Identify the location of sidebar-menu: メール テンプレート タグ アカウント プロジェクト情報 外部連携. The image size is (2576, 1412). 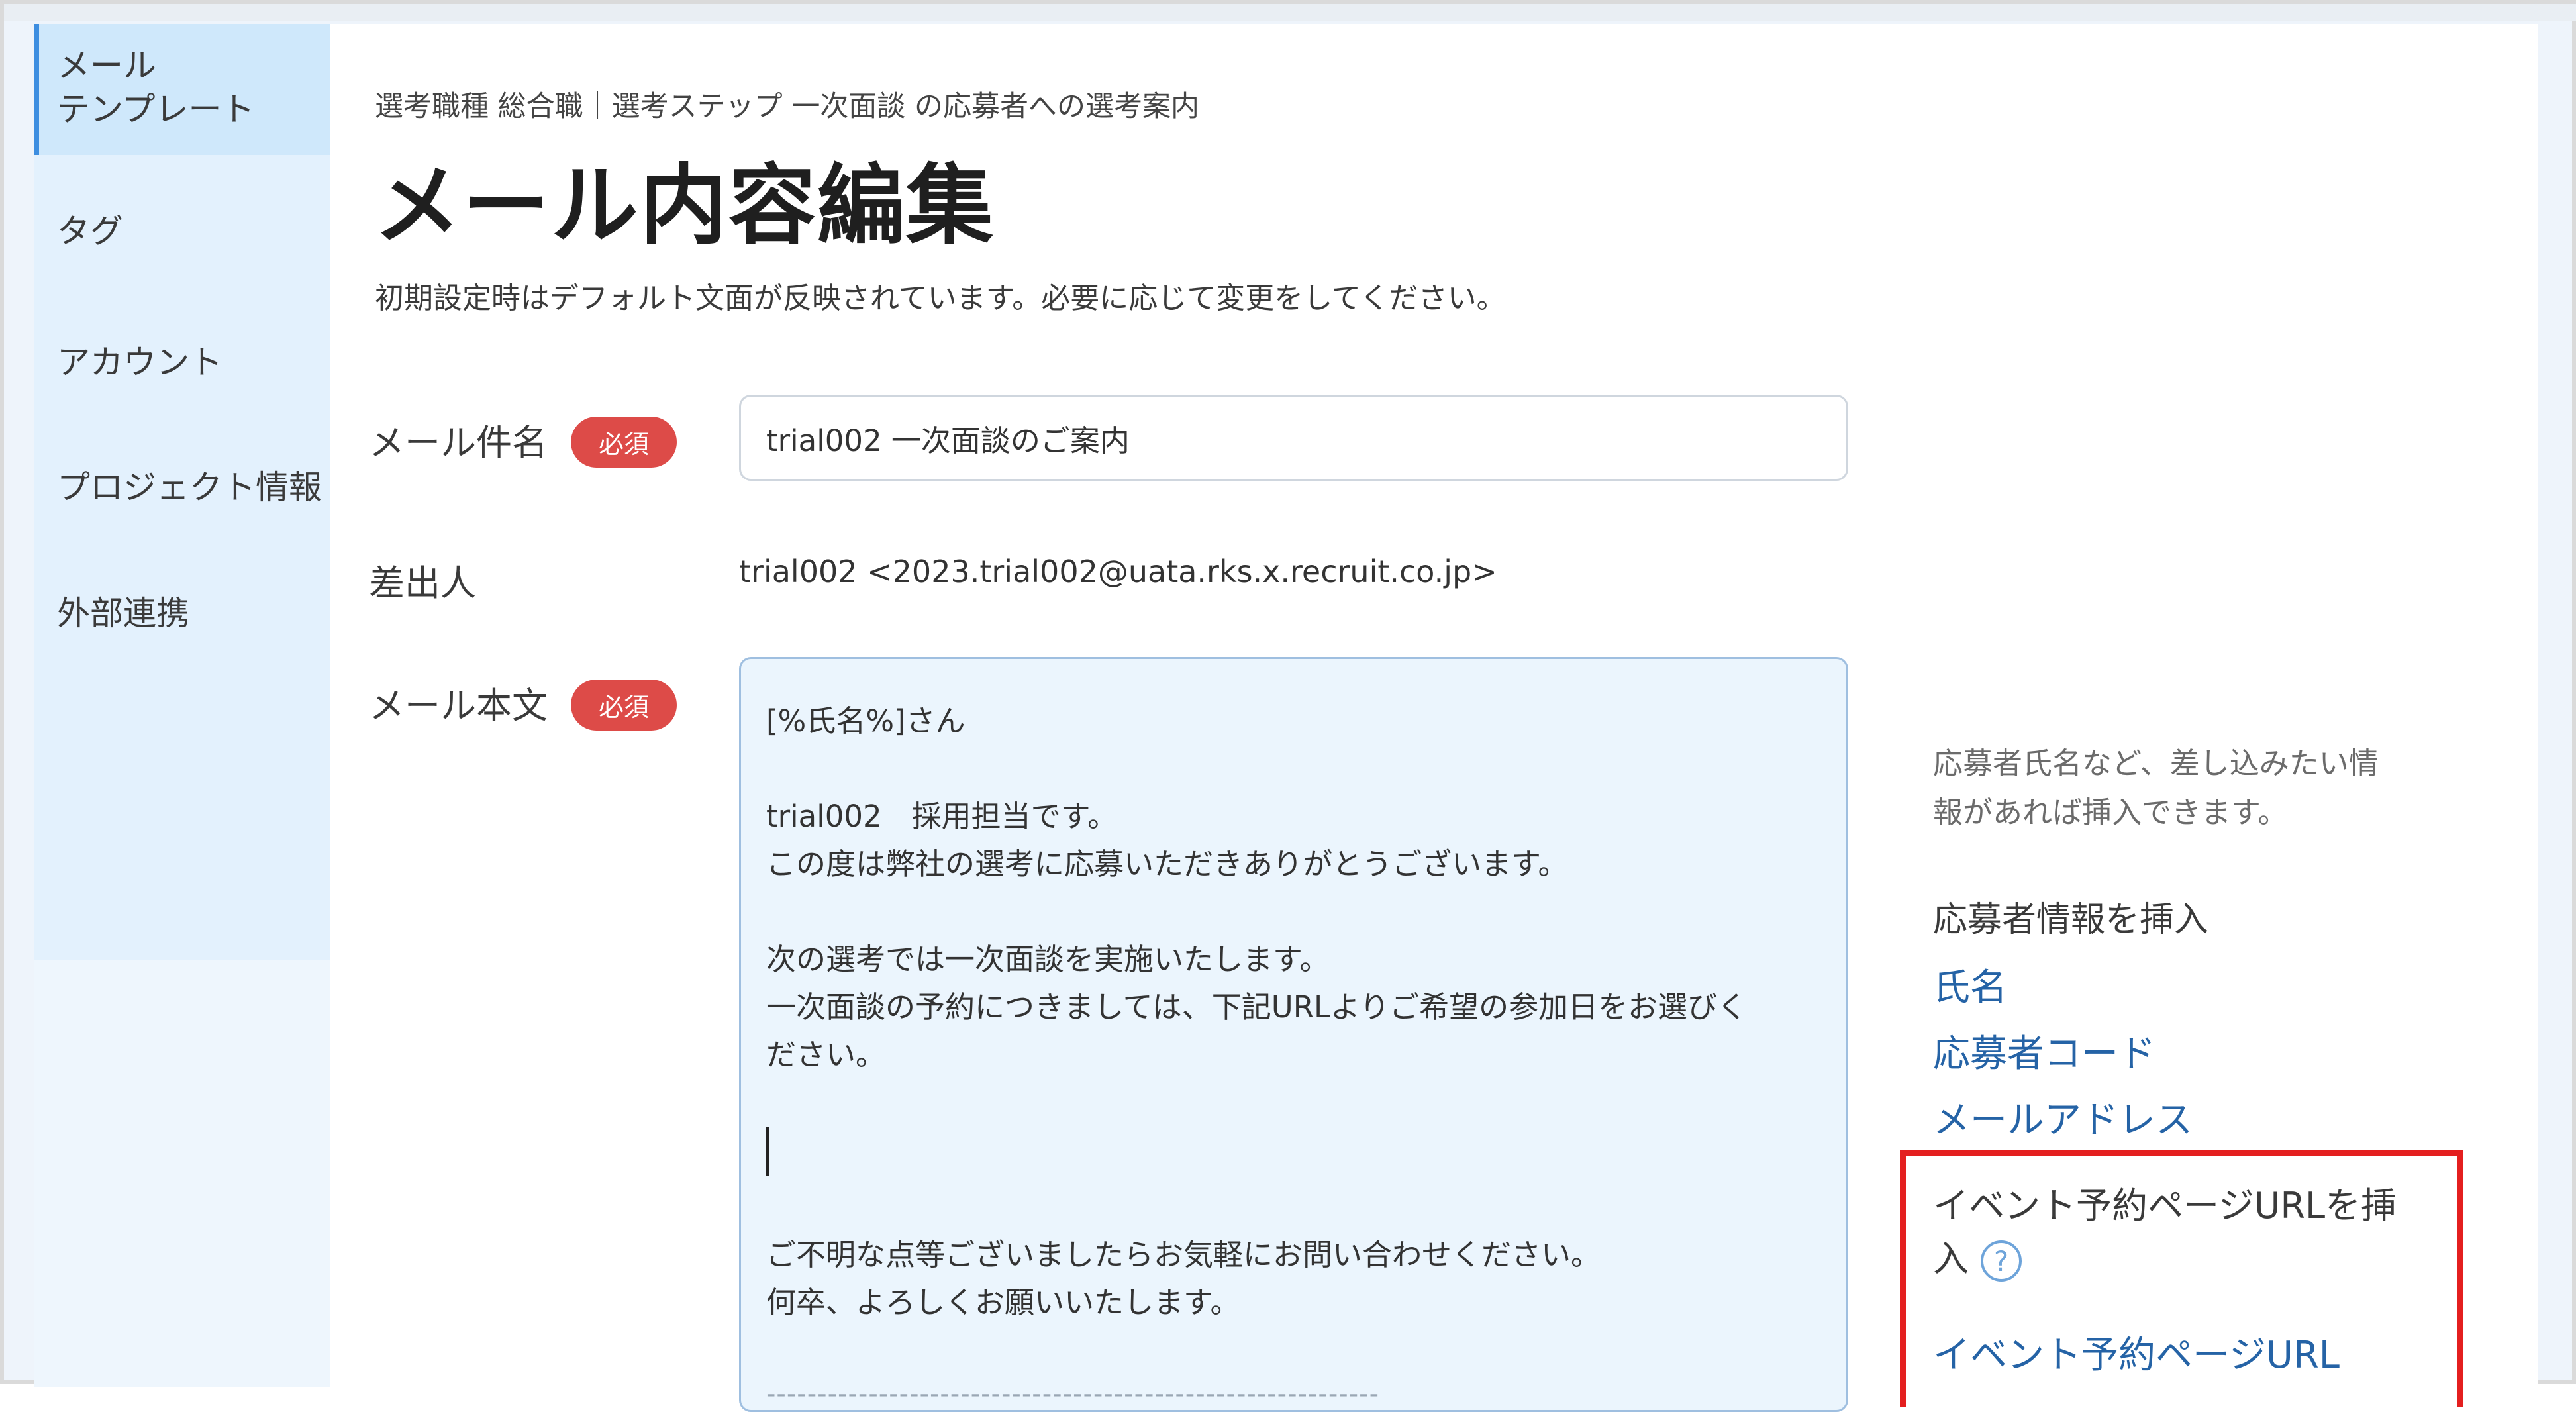
(182, 492).